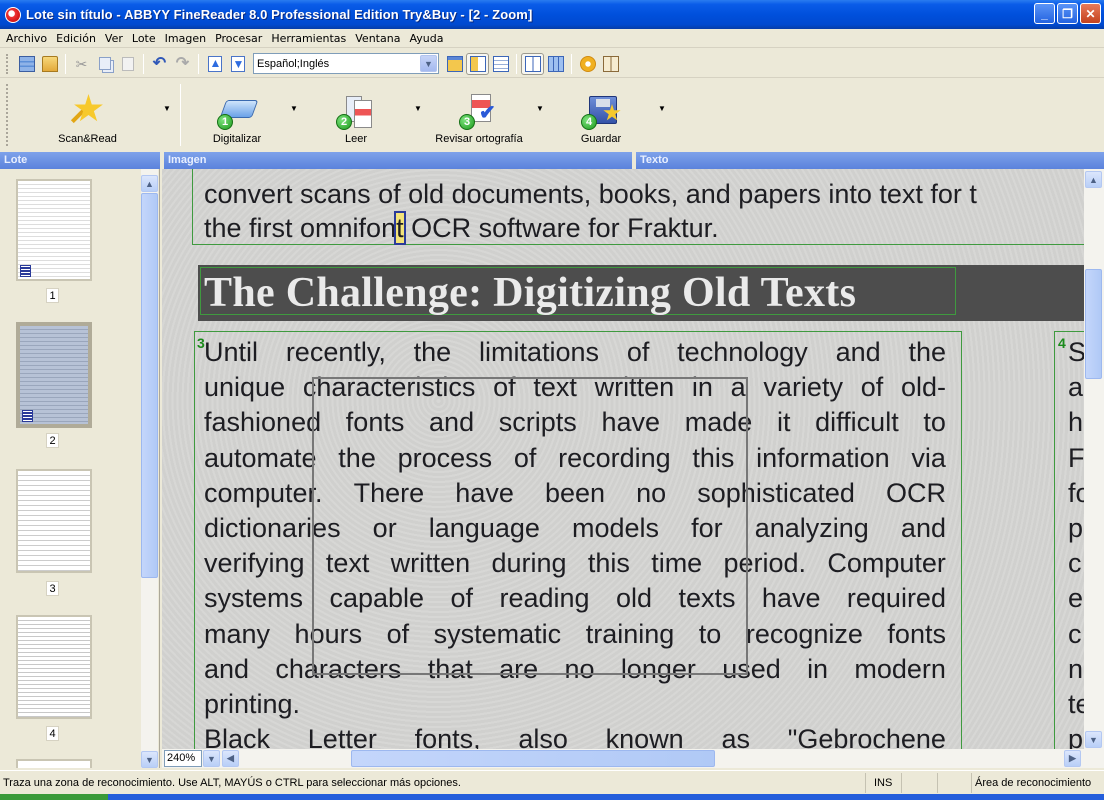  I want to click on step-badge: 4, so click(589, 122).